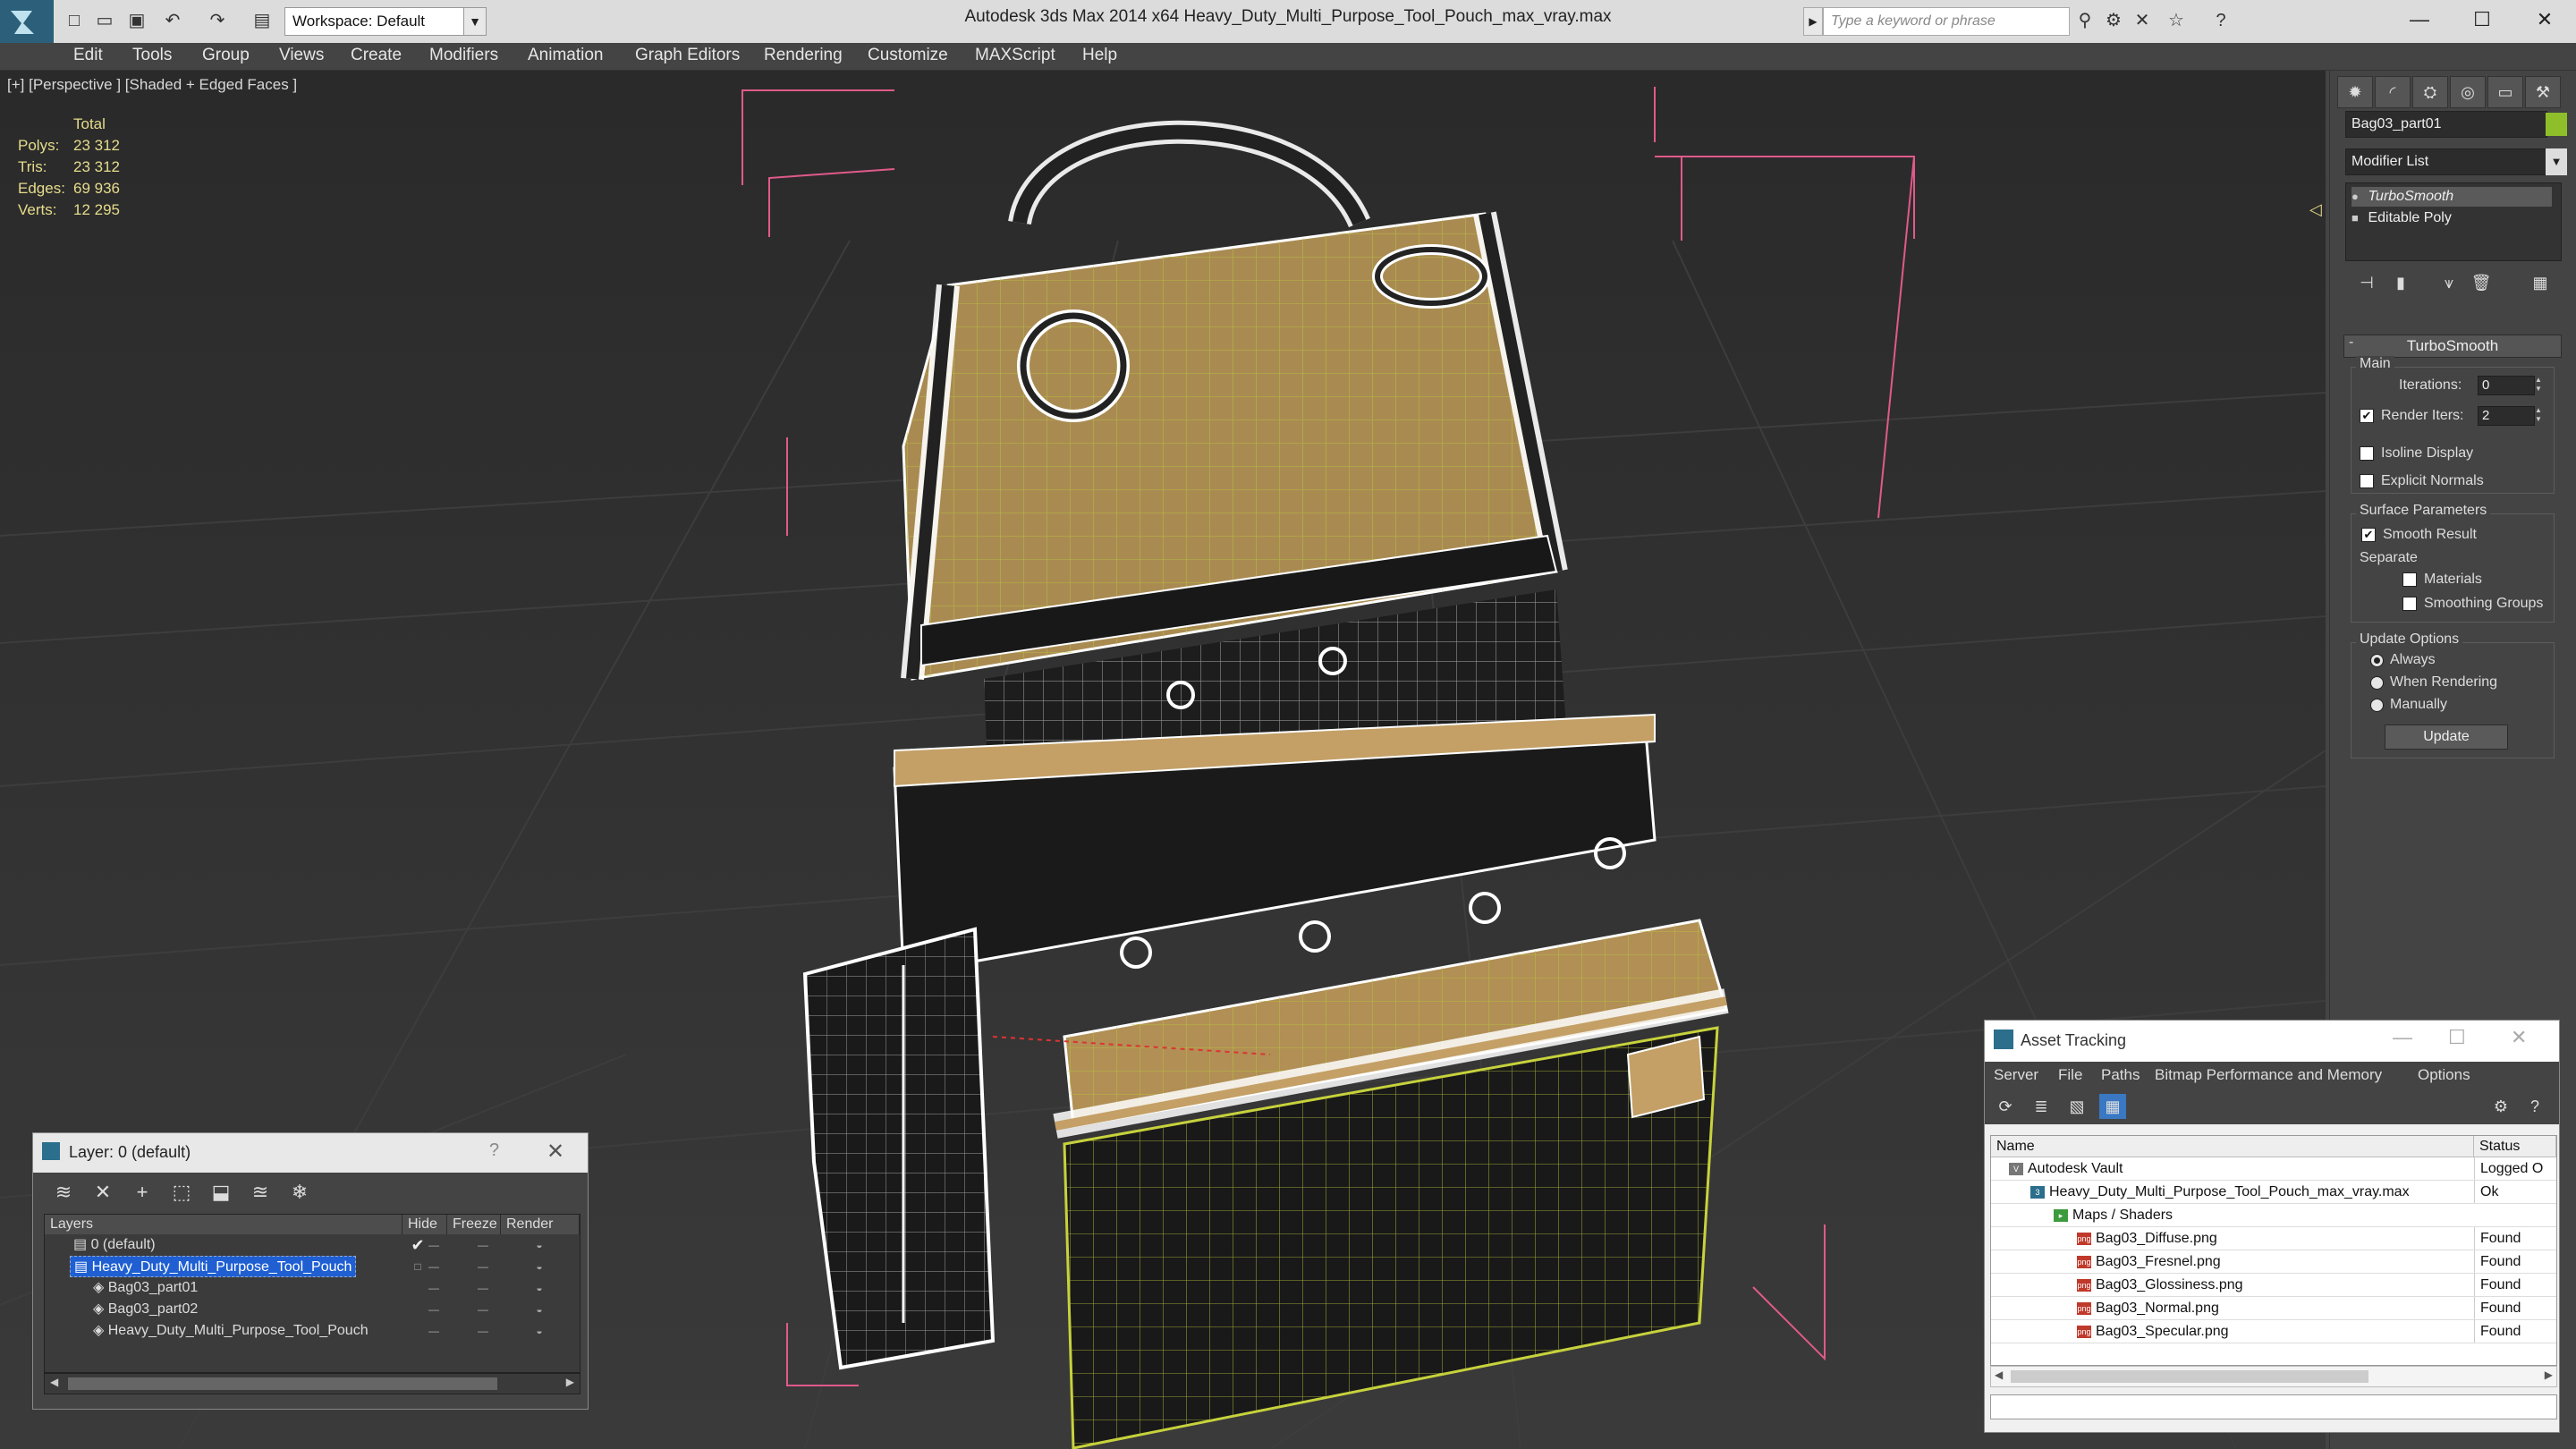 The image size is (2576, 1449). What do you see at coordinates (2544, 19) in the screenshot?
I see `close-button: ✕` at bounding box center [2544, 19].